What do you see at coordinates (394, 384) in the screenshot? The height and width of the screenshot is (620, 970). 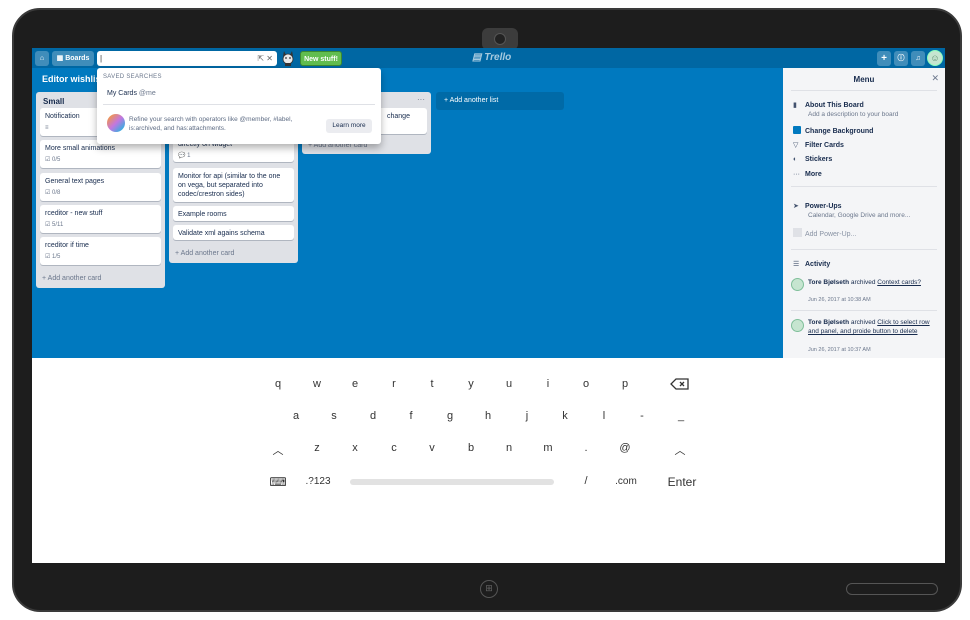 I see `key-r: r` at bounding box center [394, 384].